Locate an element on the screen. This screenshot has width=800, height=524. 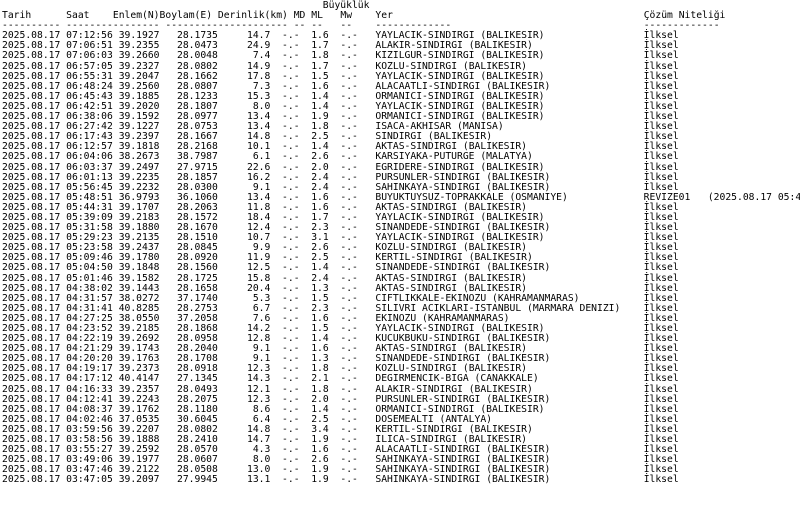
date-cell: 2025.08.17 is located at coordinates (31, 480).